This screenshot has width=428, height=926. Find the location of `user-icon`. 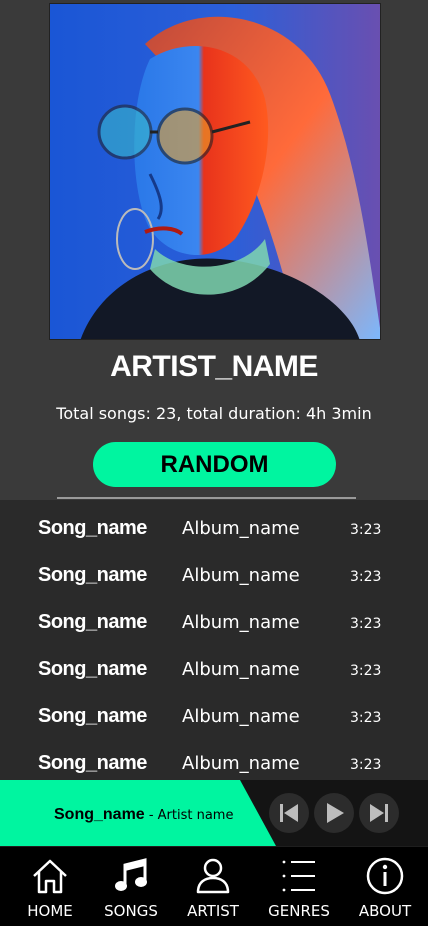

user-icon is located at coordinates (213, 876).